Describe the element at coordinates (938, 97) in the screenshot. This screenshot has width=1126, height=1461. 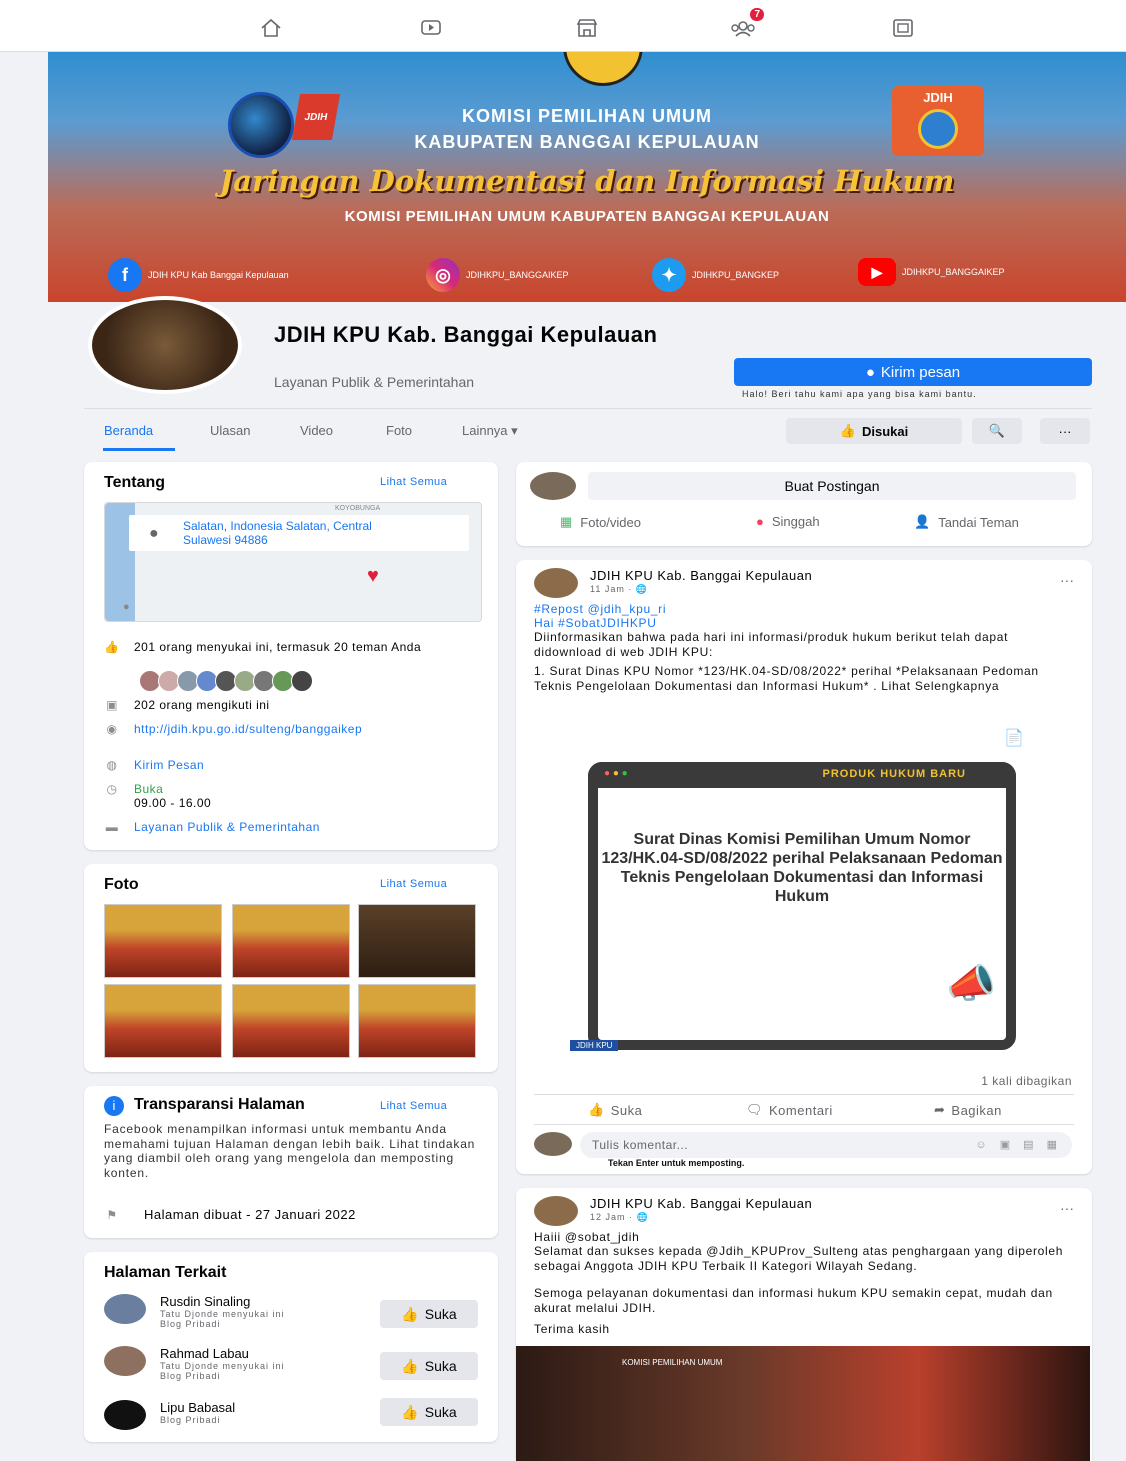
I see `jdih-badge-label: JDIH` at that location.